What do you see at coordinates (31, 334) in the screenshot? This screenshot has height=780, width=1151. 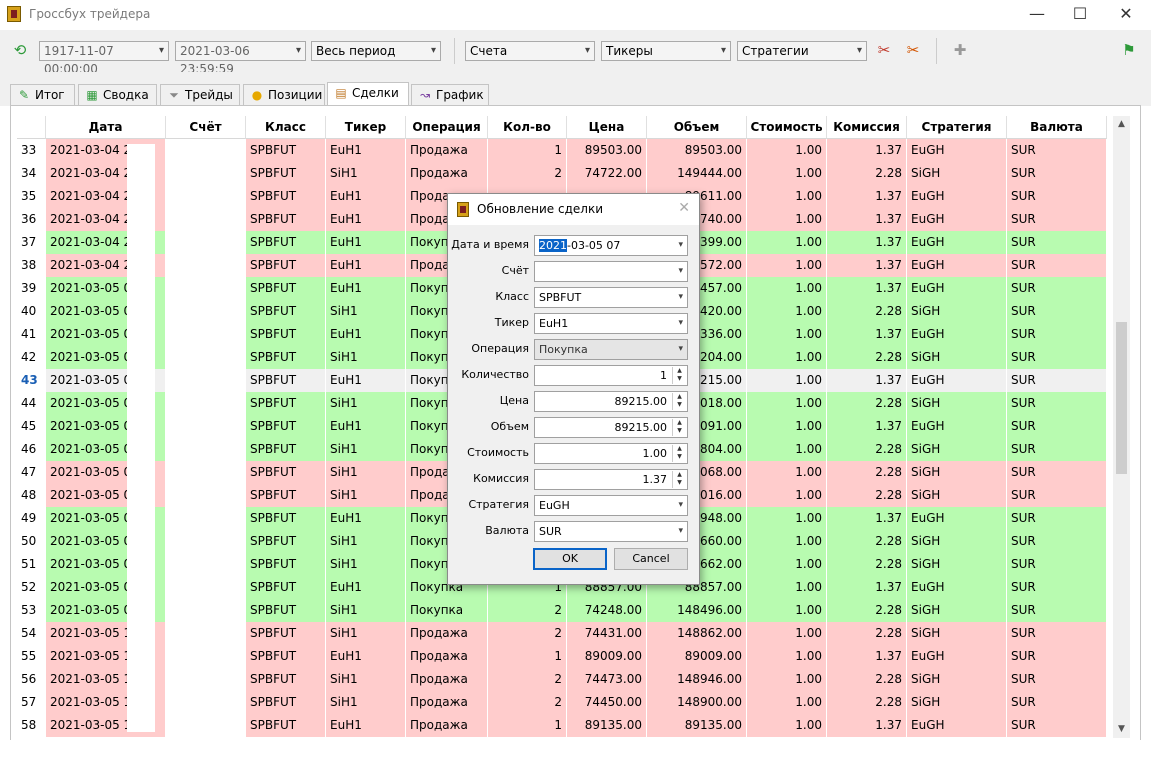 I see `row-number: 41` at bounding box center [31, 334].